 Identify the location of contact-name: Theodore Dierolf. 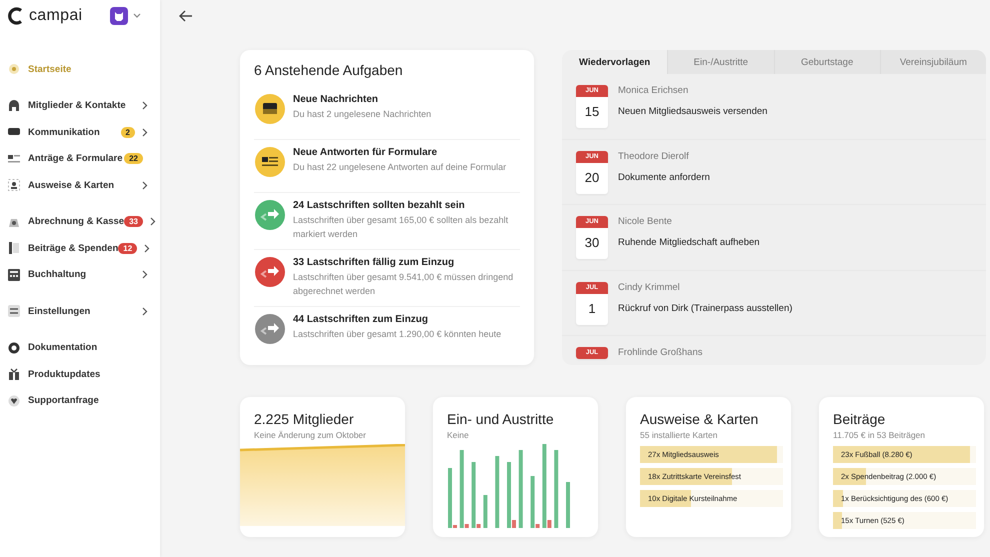
(654, 156).